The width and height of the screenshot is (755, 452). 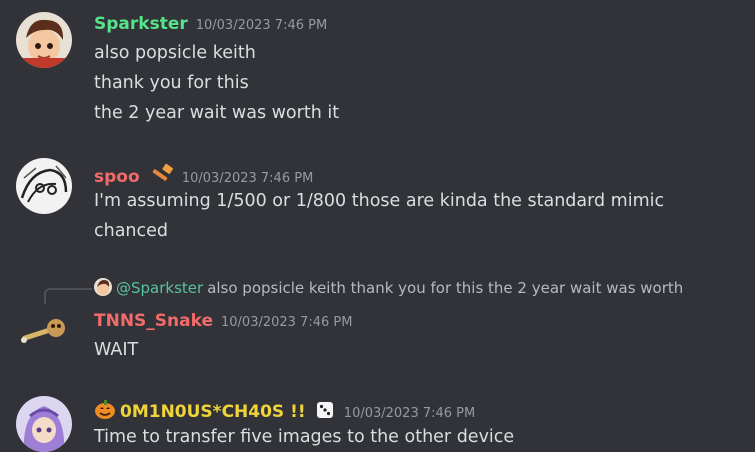 I want to click on reply-spine, so click(x=68, y=296).